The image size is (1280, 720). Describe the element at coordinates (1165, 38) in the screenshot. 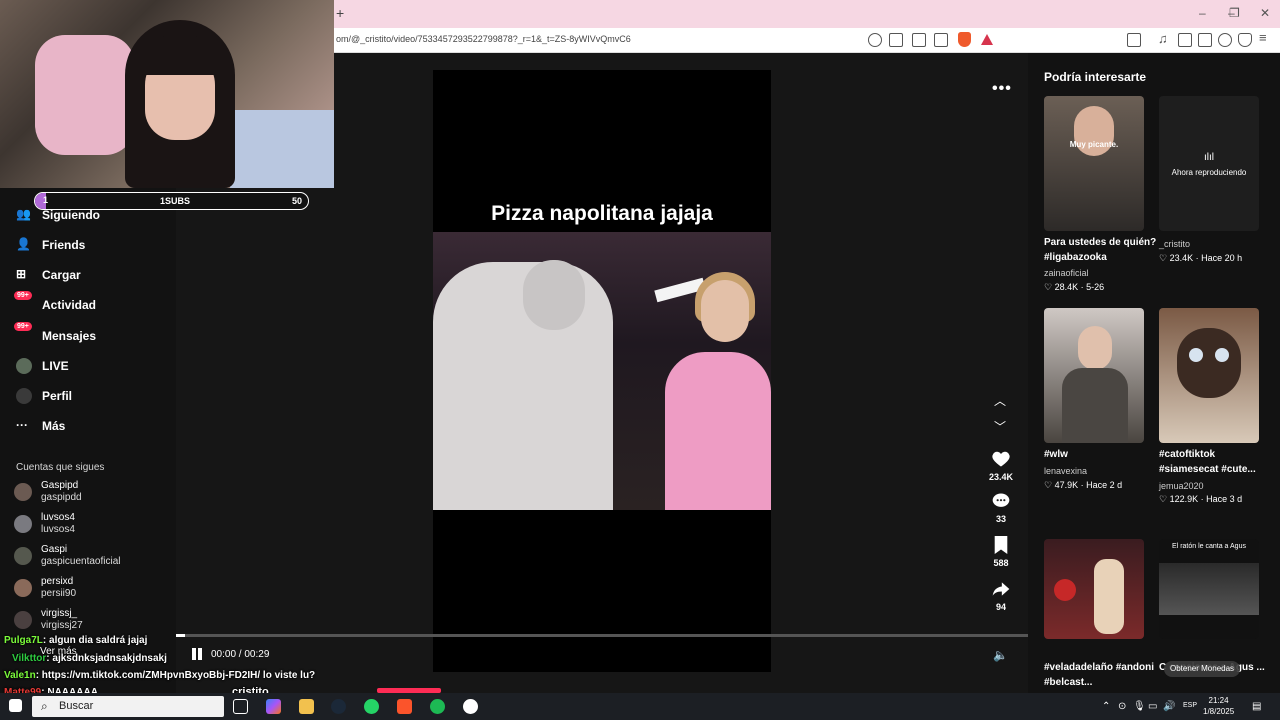

I see `music-icon: ♫` at that location.